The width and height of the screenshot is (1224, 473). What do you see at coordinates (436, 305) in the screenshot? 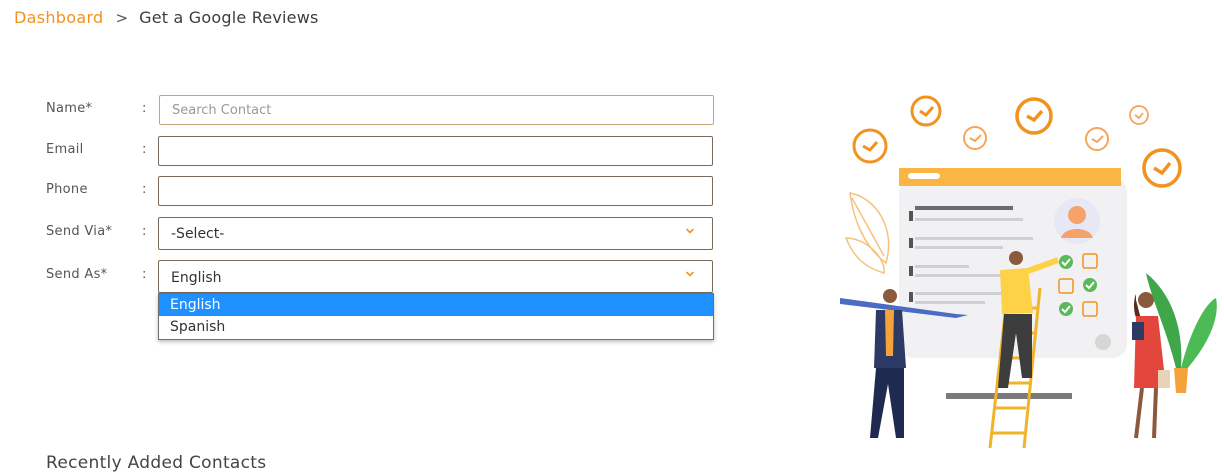
I see `dropdown-option-english: English` at bounding box center [436, 305].